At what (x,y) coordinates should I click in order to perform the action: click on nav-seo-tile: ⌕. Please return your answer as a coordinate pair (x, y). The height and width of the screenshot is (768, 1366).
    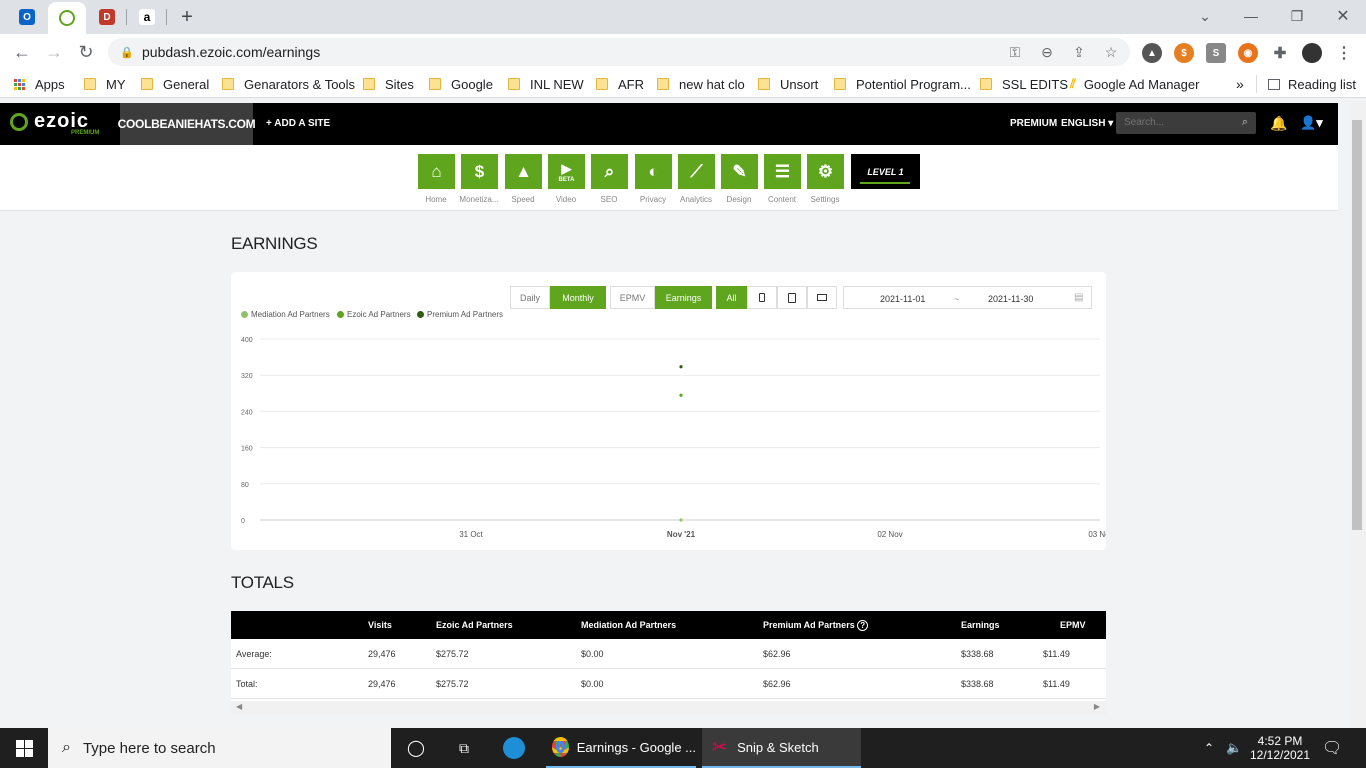
    Looking at the image, I should click on (609, 171).